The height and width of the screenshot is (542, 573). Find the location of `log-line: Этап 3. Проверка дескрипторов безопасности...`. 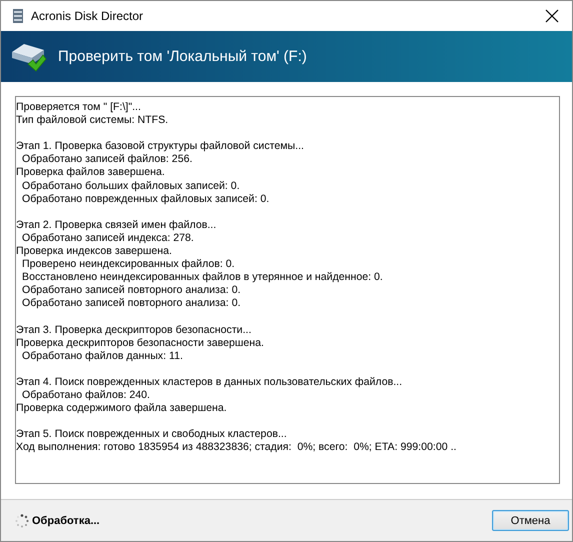

log-line: Этап 3. Проверка дескрипторов безопасности... is located at coordinates (134, 330).